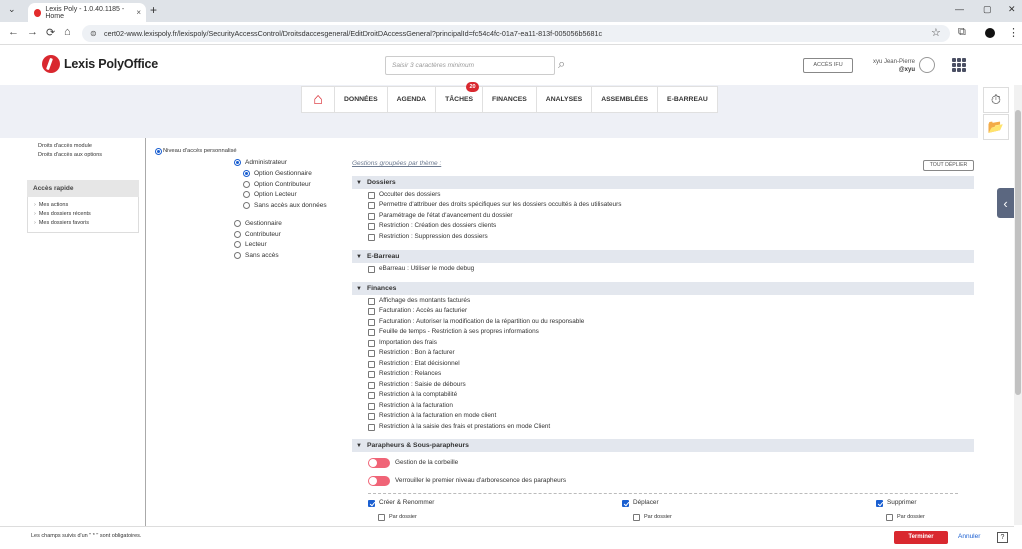 Image resolution: width=1022 pixels, height=549 pixels. Describe the element at coordinates (427, 462) in the screenshot. I see `toggle-label: Gestion de la corbeille` at that location.